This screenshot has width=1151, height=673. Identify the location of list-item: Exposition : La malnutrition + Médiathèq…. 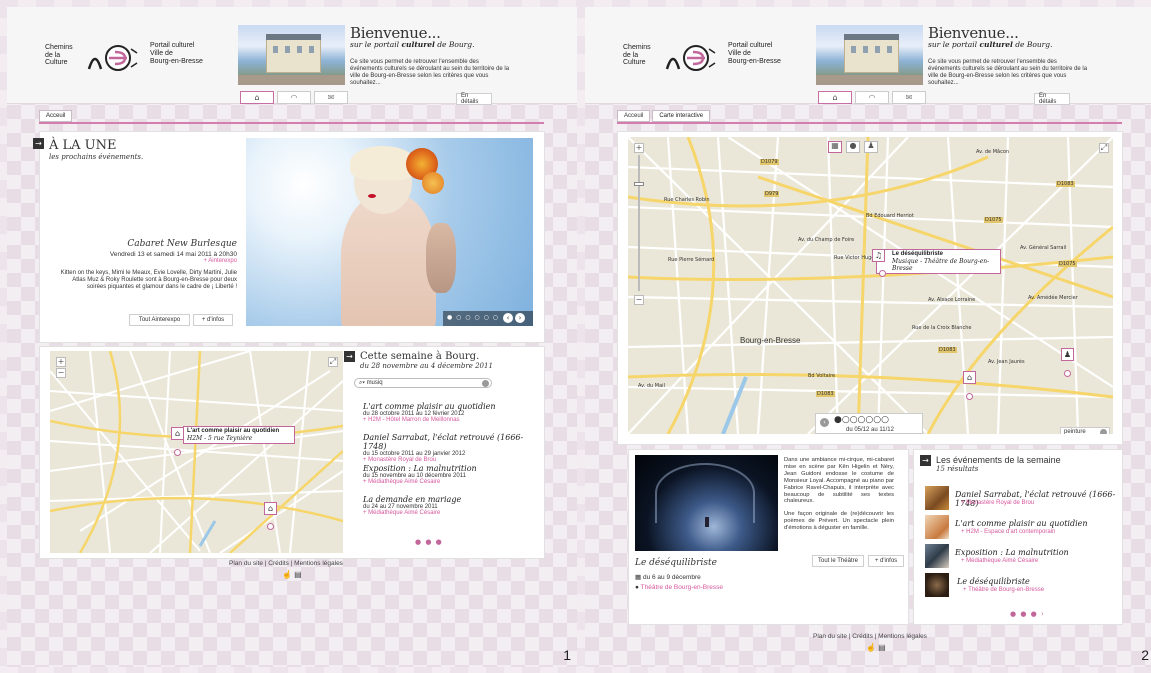
(1022, 556).